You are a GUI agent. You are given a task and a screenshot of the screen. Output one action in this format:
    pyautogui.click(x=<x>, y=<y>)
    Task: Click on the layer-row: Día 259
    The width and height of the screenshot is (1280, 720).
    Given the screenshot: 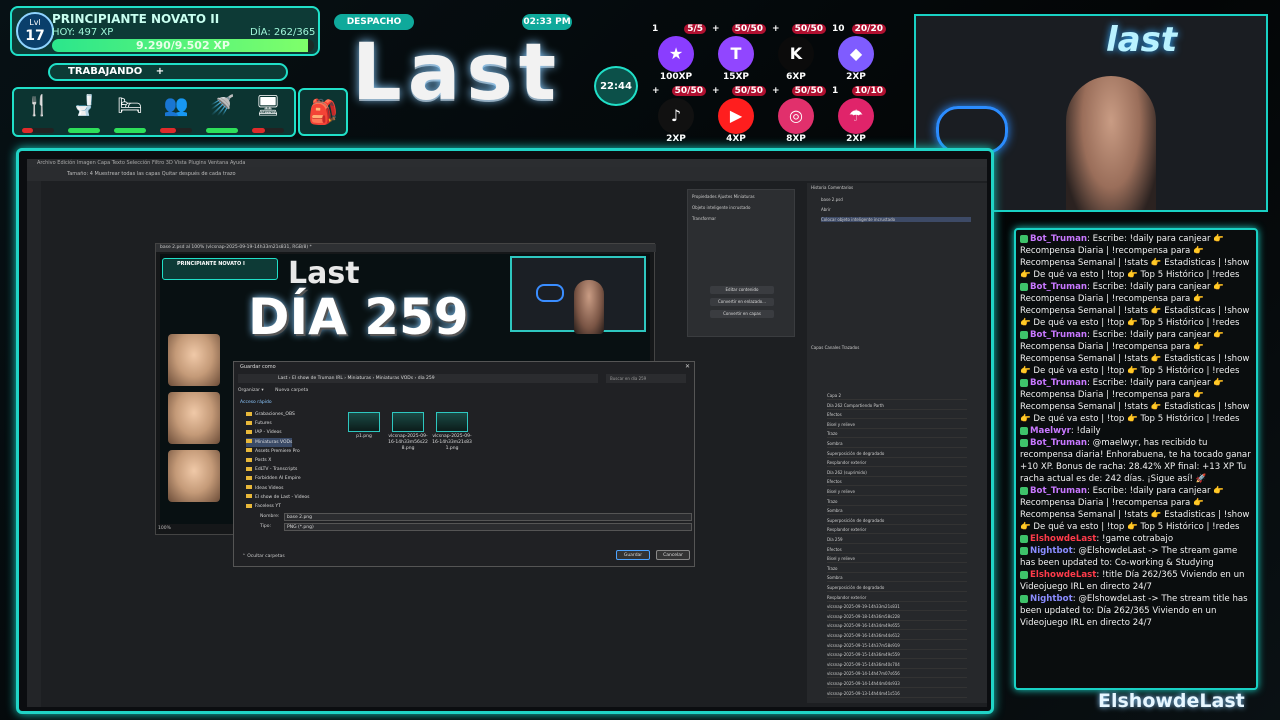 What is the action you would take?
    pyautogui.click(x=897, y=539)
    